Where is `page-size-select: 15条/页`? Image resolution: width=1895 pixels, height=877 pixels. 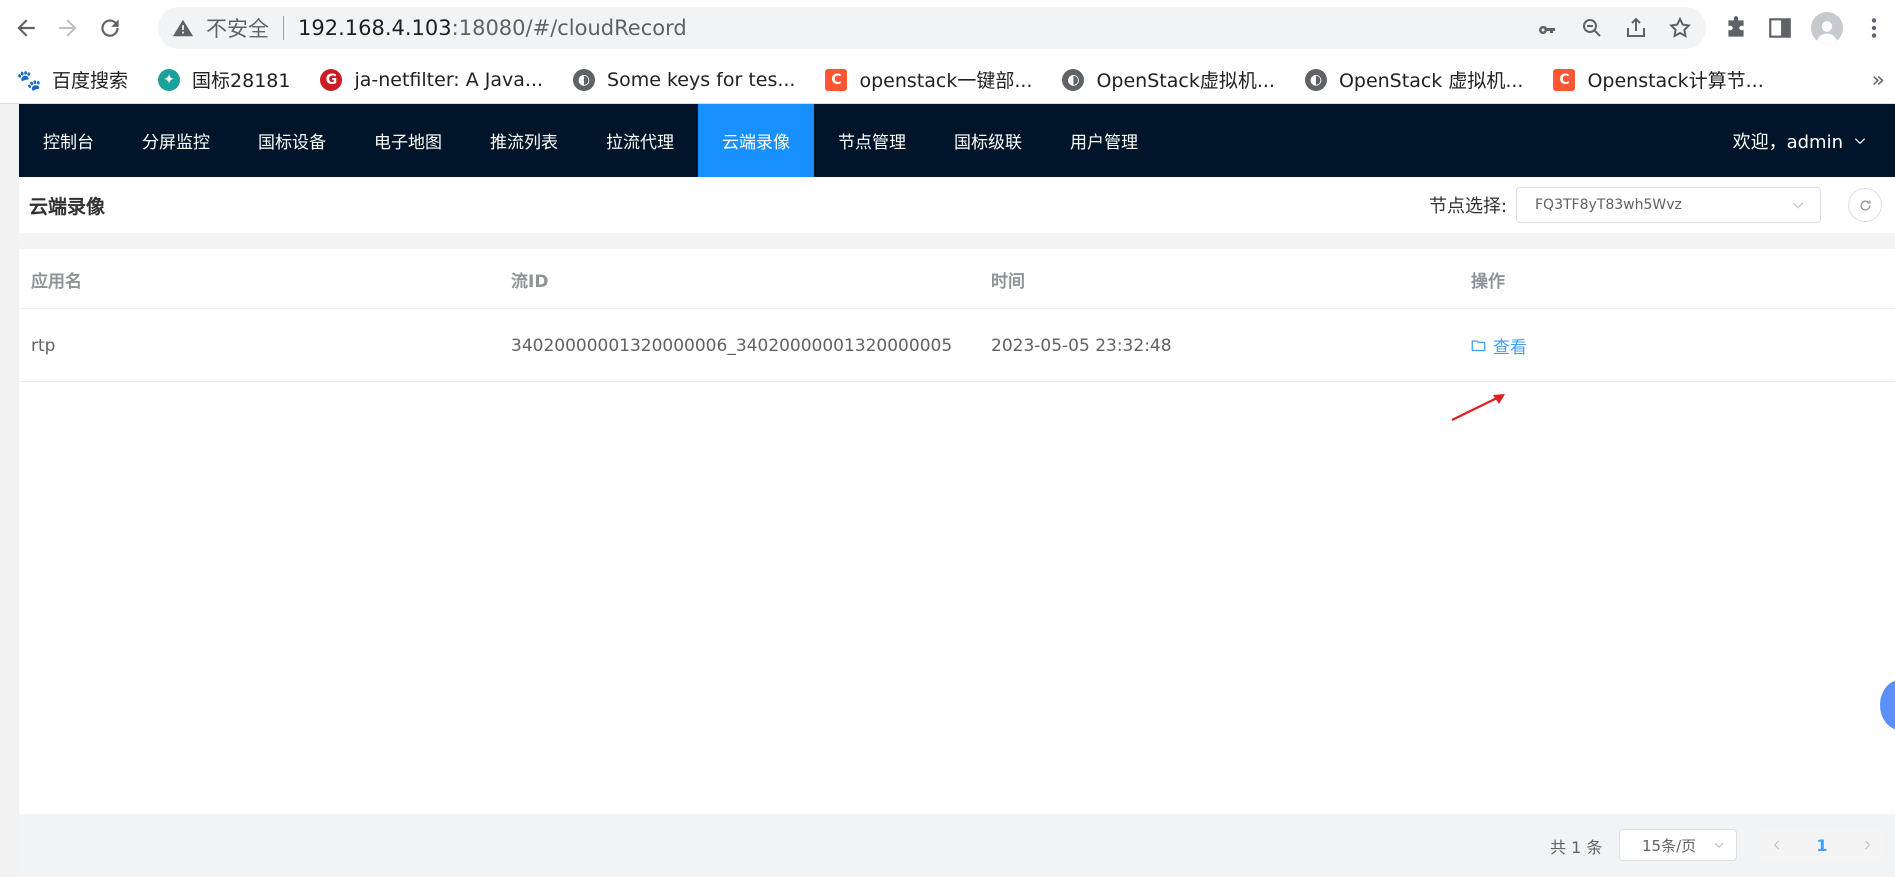 page-size-select: 15条/页 is located at coordinates (1678, 845).